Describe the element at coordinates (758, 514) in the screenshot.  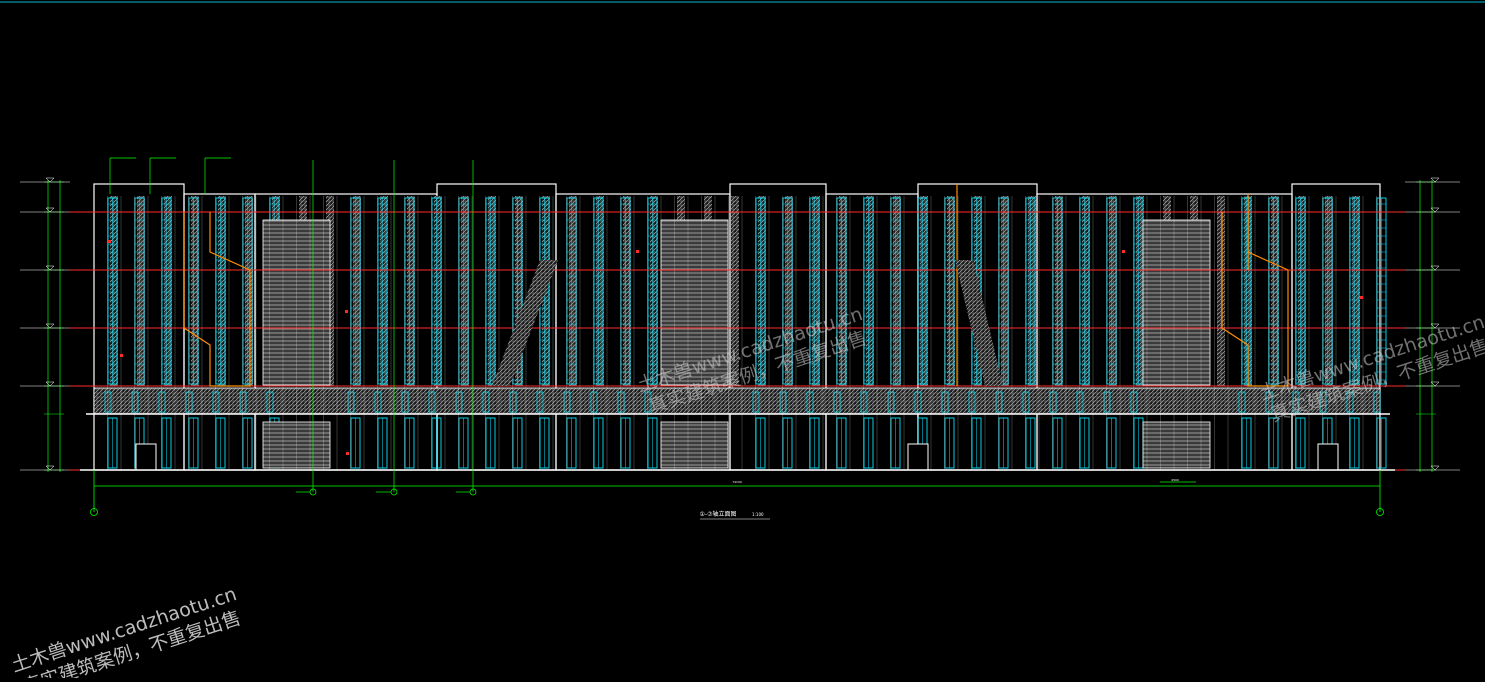
I see `drawing-scale: 1:100` at that location.